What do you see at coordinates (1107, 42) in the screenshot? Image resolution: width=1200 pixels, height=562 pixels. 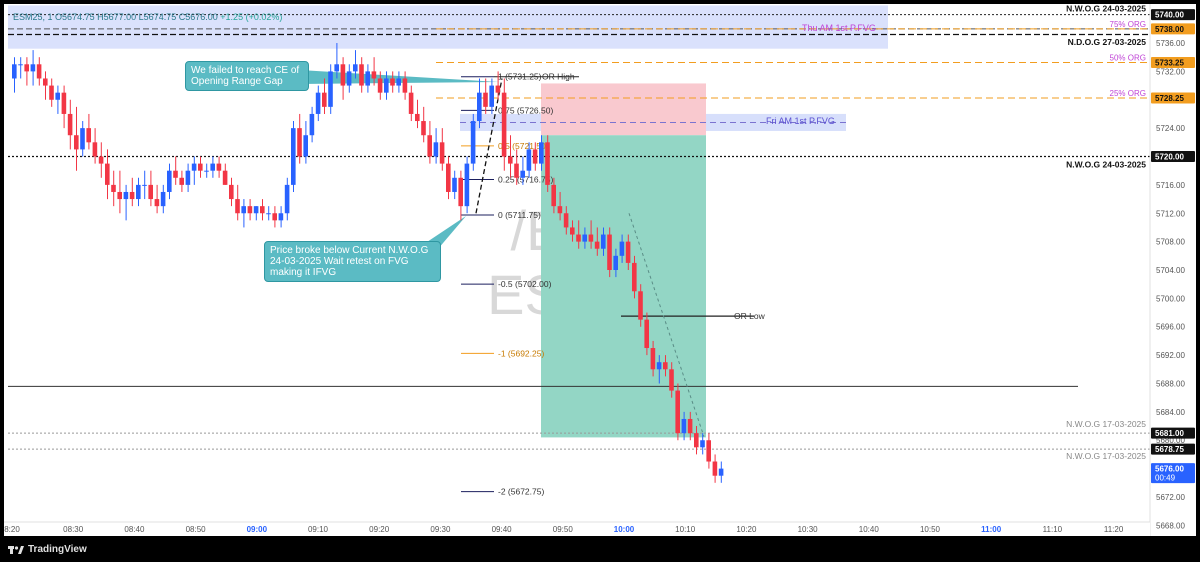 I see `level-label-1: N.D.O.G 27-03-2025` at bounding box center [1107, 42].